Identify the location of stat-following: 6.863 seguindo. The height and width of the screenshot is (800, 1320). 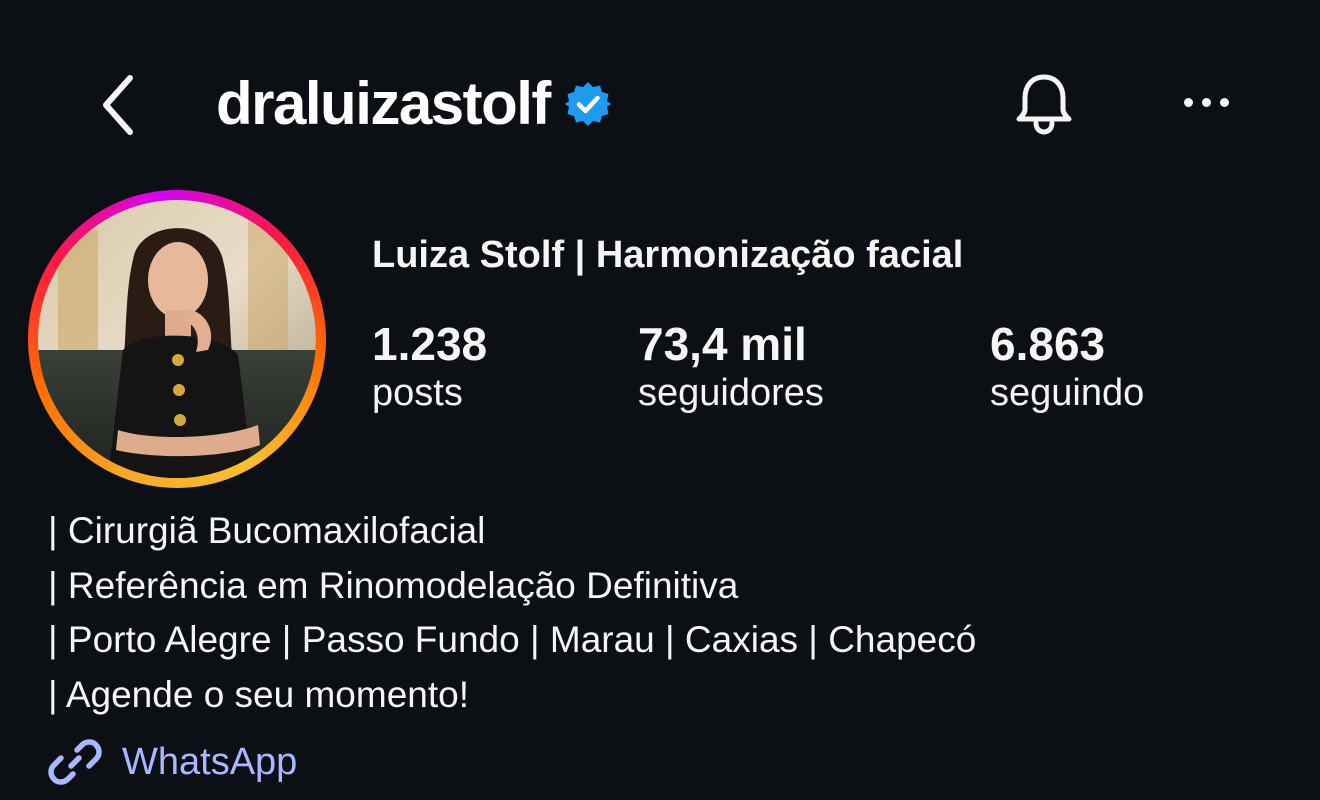
(1067, 367).